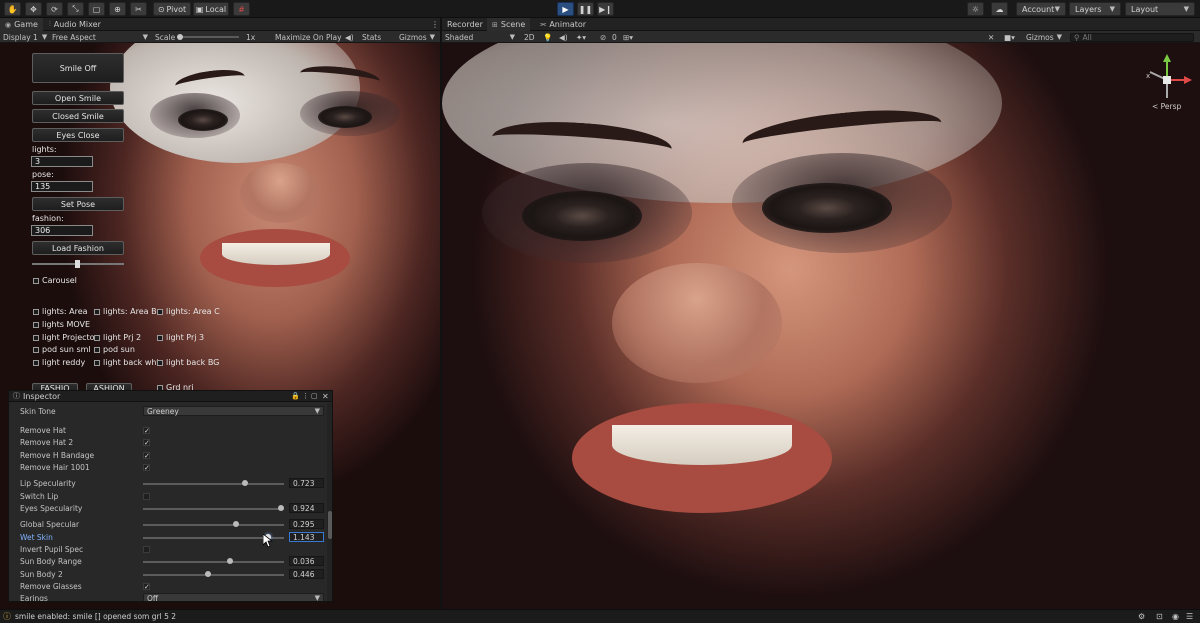  What do you see at coordinates (146, 587) in the screenshot?
I see `remove-glasses-checkbox: ✓` at bounding box center [146, 587].